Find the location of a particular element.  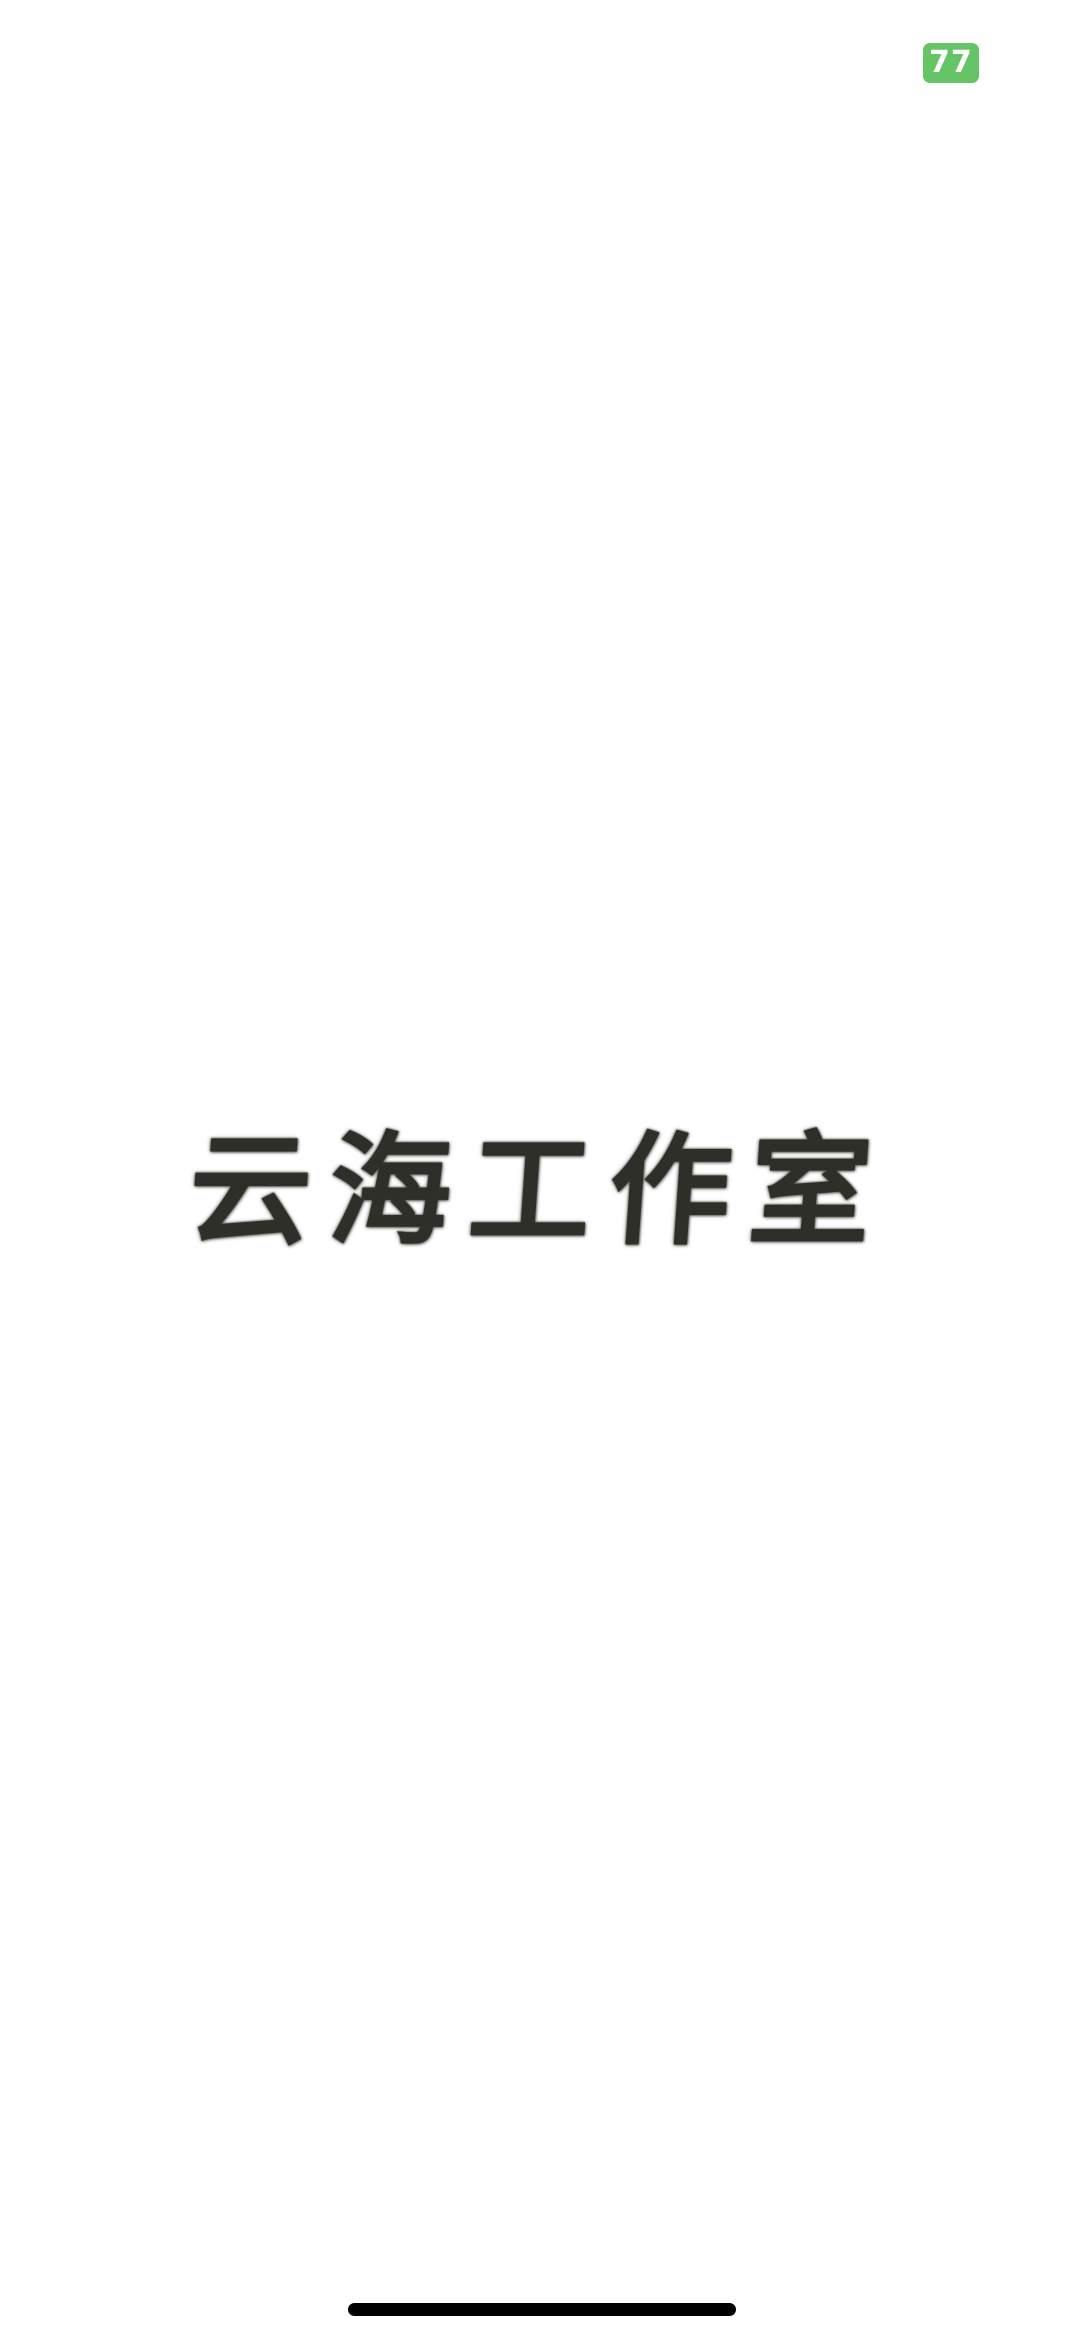

splash-logo-area: 云海工作室 is located at coordinates (540, 1181).